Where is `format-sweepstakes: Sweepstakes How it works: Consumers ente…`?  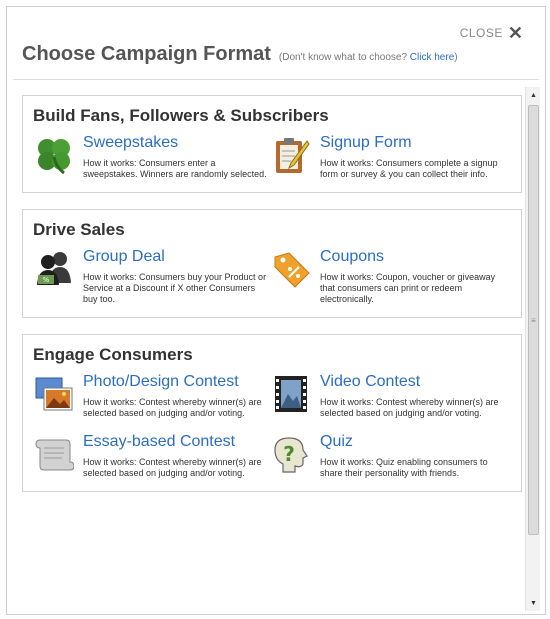
format-sweepstakes: Sweepstakes How it works: Consumers ente… is located at coordinates (151, 157).